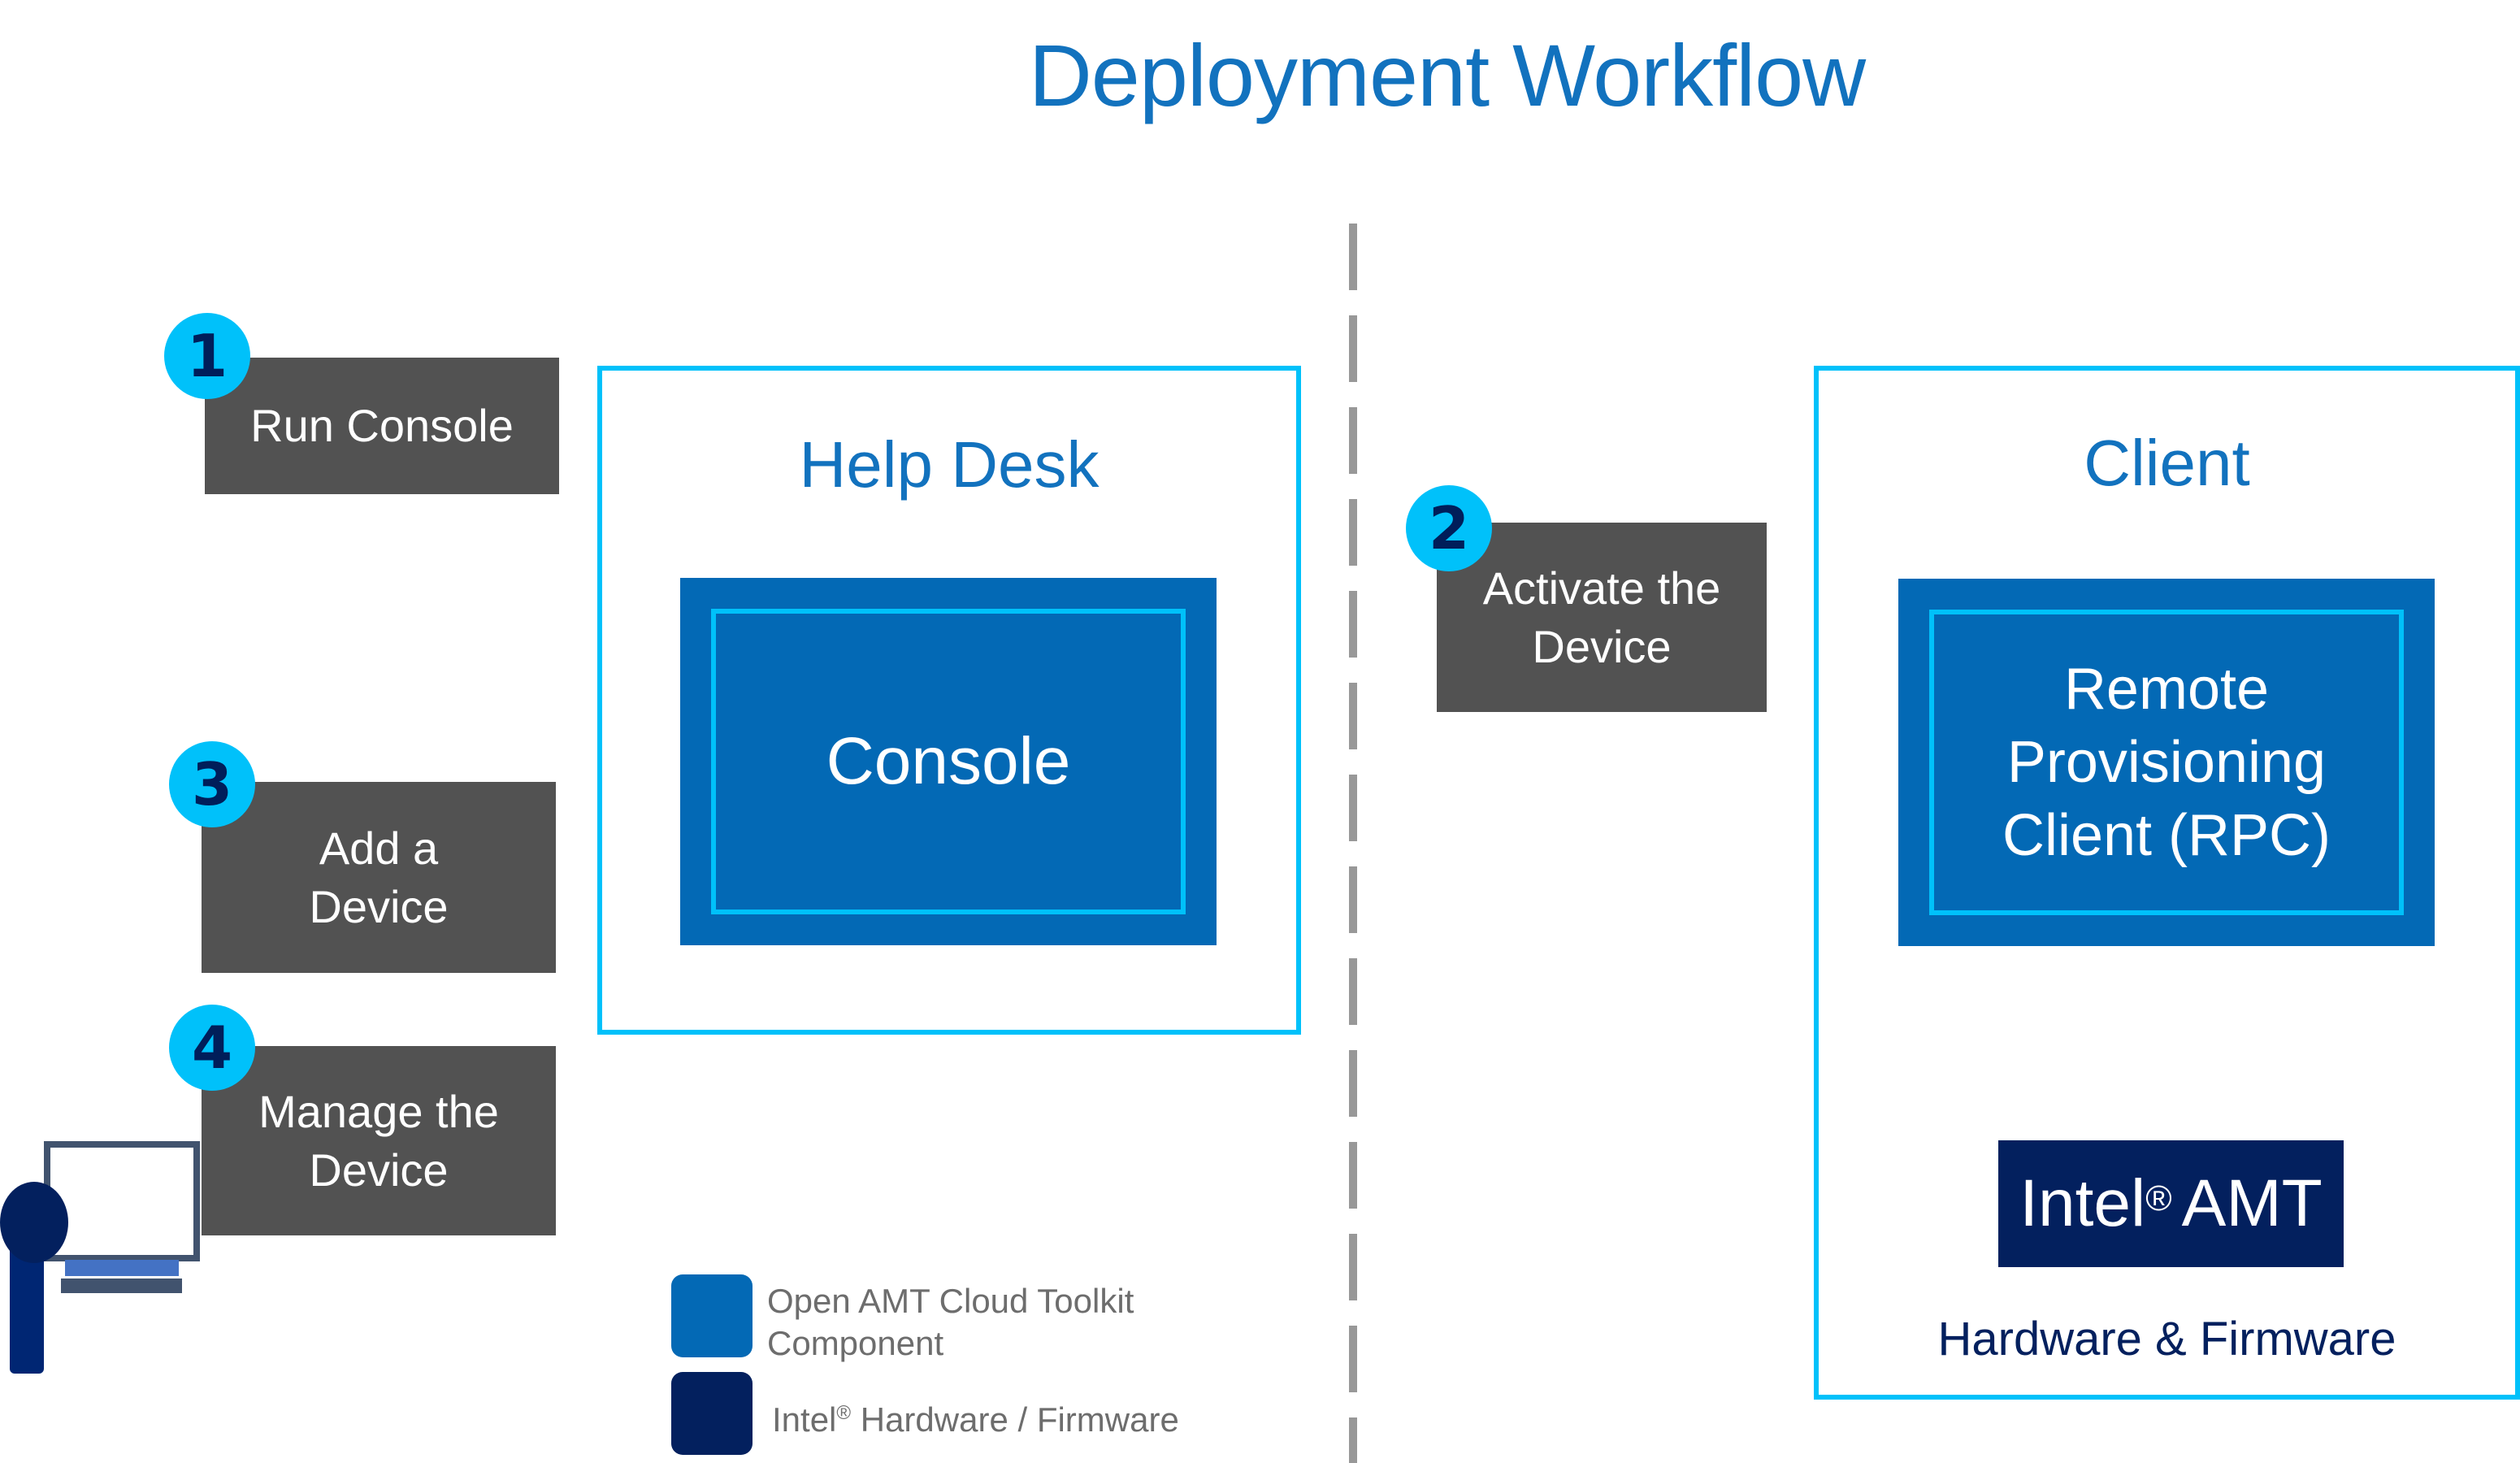 The image size is (2520, 1463). What do you see at coordinates (379, 906) in the screenshot?
I see `step-3-line-2: Device` at bounding box center [379, 906].